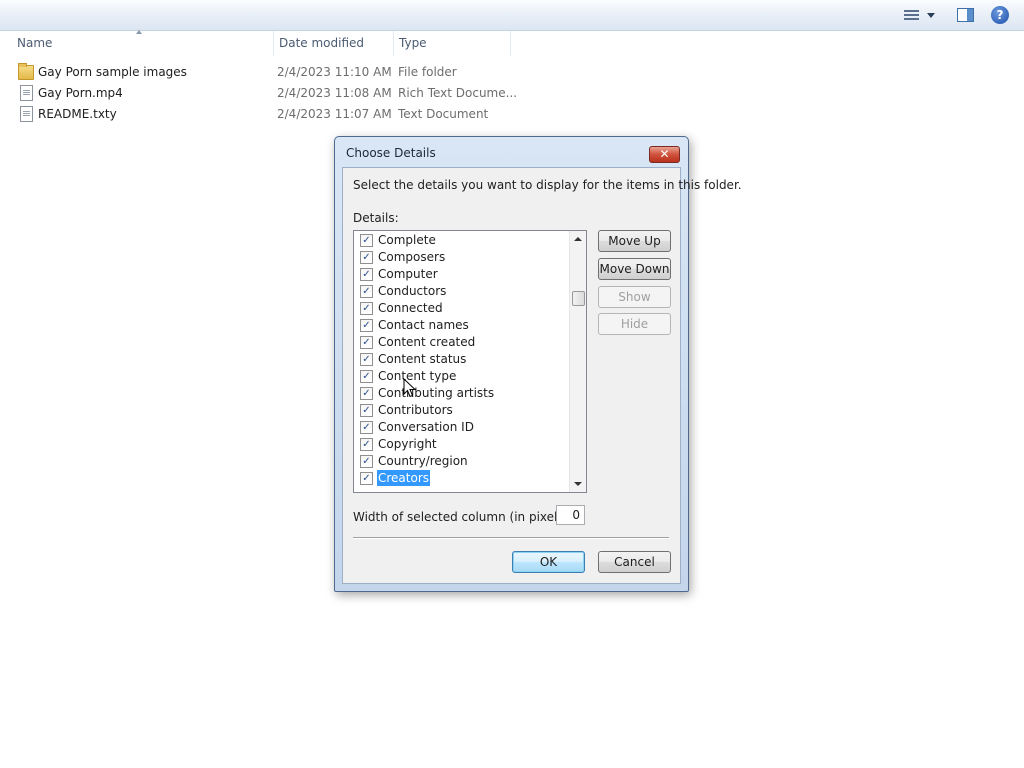 This screenshot has height=768, width=1024. I want to click on column-header-name: Name, so click(141, 43).